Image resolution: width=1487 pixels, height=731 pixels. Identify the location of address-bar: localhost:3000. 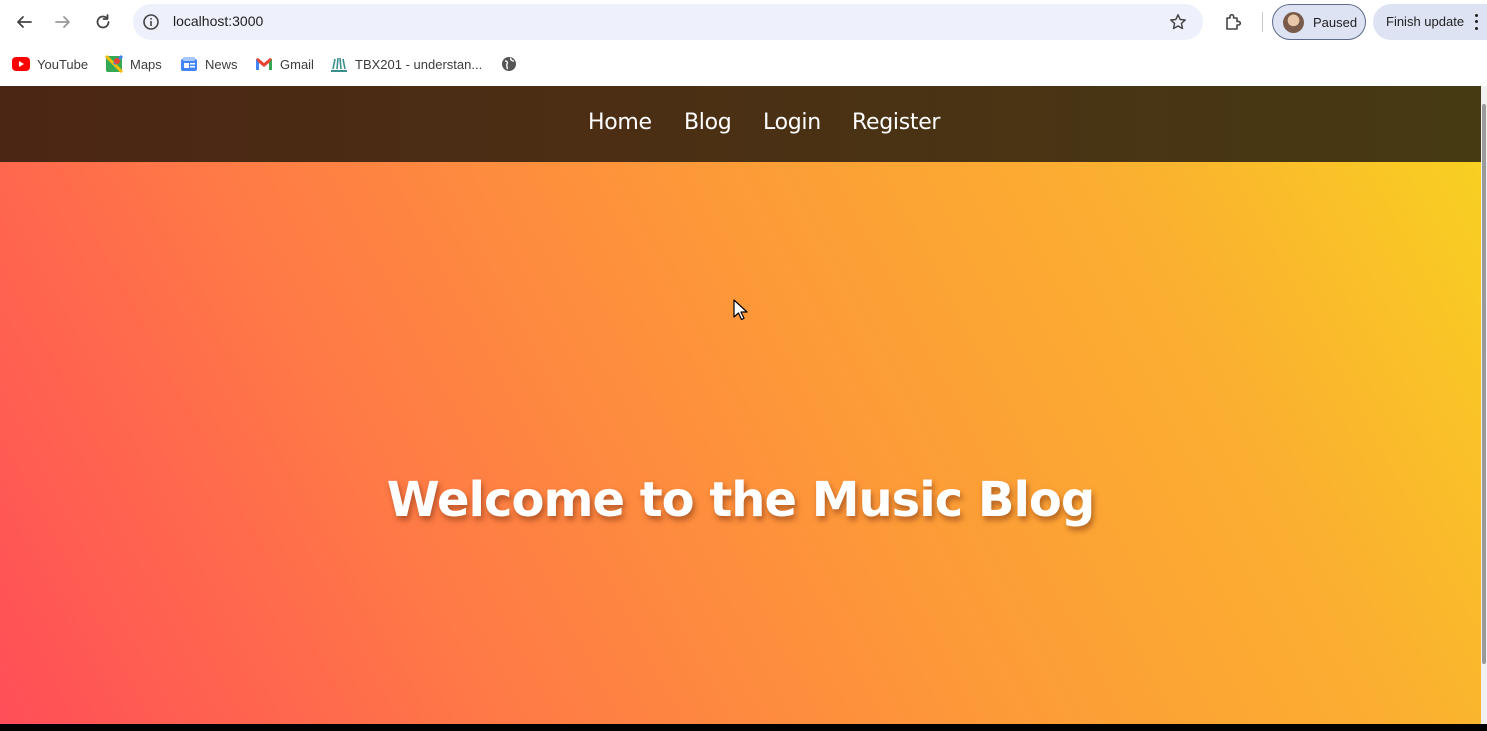
(668, 22).